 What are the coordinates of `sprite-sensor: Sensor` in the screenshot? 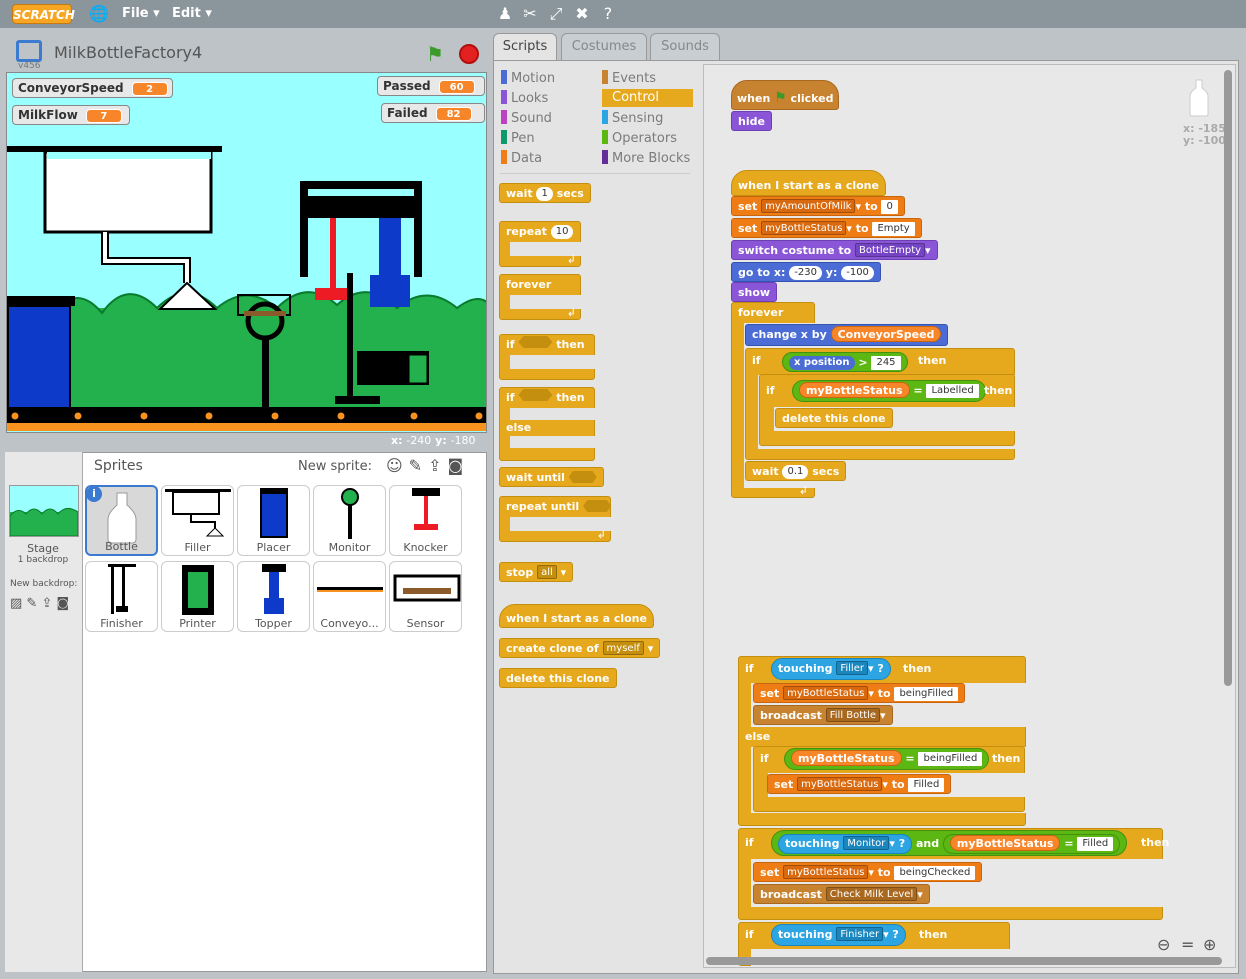 It's located at (425, 596).